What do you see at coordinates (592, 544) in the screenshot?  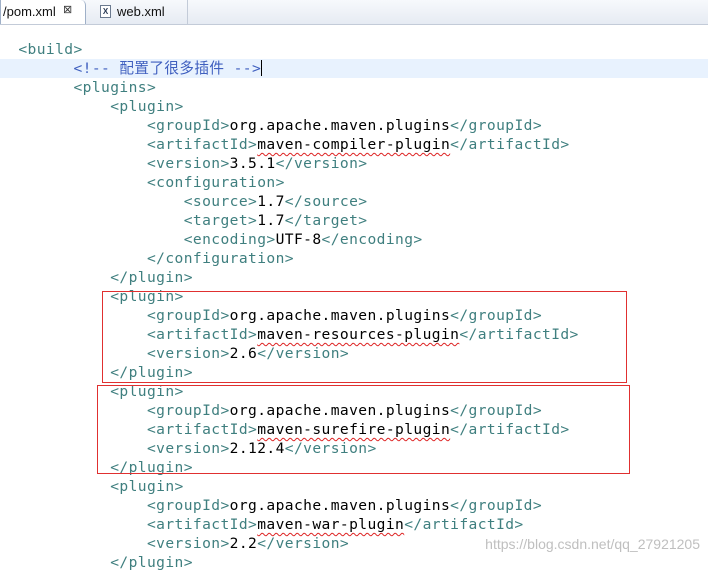 I see `watermark: https://blog.csdn.net/qq_27921205` at bounding box center [592, 544].